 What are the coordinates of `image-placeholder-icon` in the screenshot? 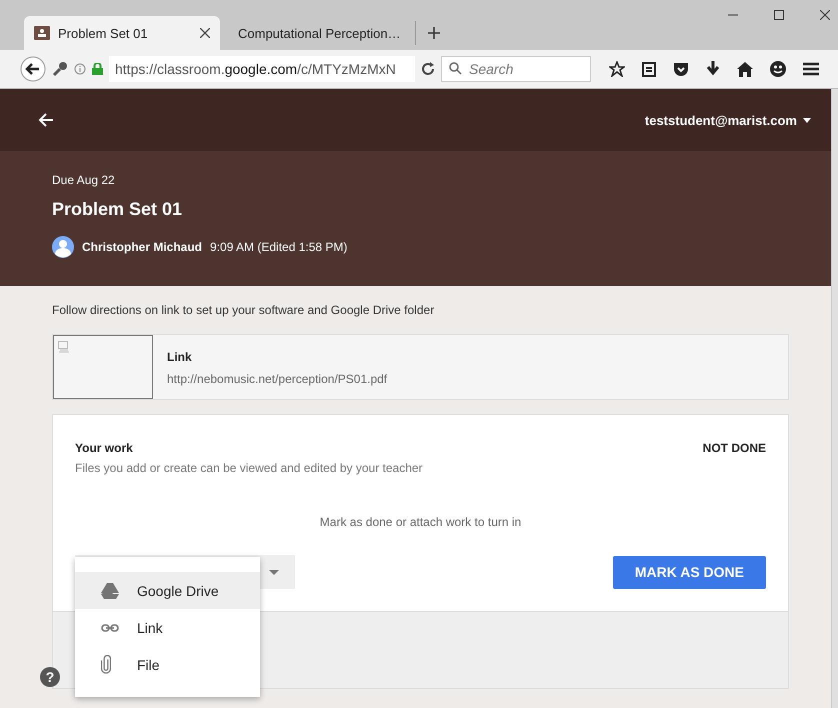 It's located at (64, 347).